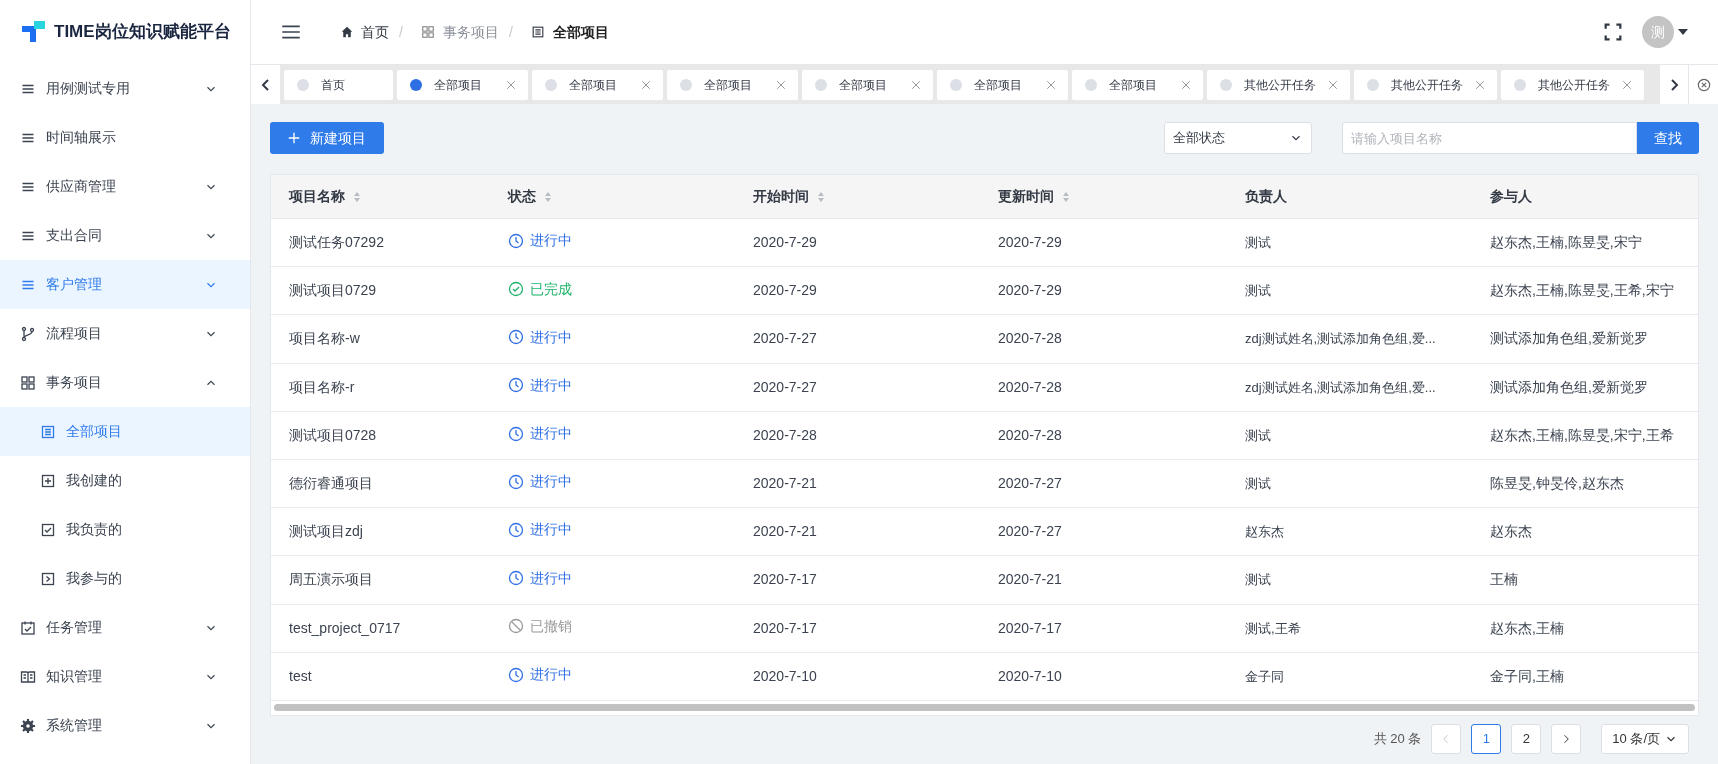  What do you see at coordinates (125, 137) in the screenshot?
I see `sidebar-item: 时间轴展示` at bounding box center [125, 137].